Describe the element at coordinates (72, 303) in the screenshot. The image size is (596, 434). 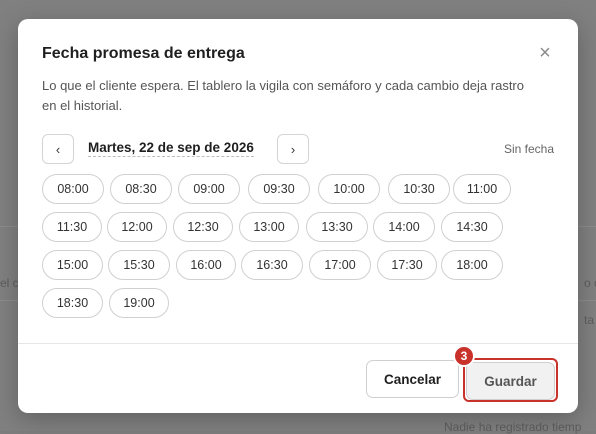
I see `time-slot: 18:30` at that location.